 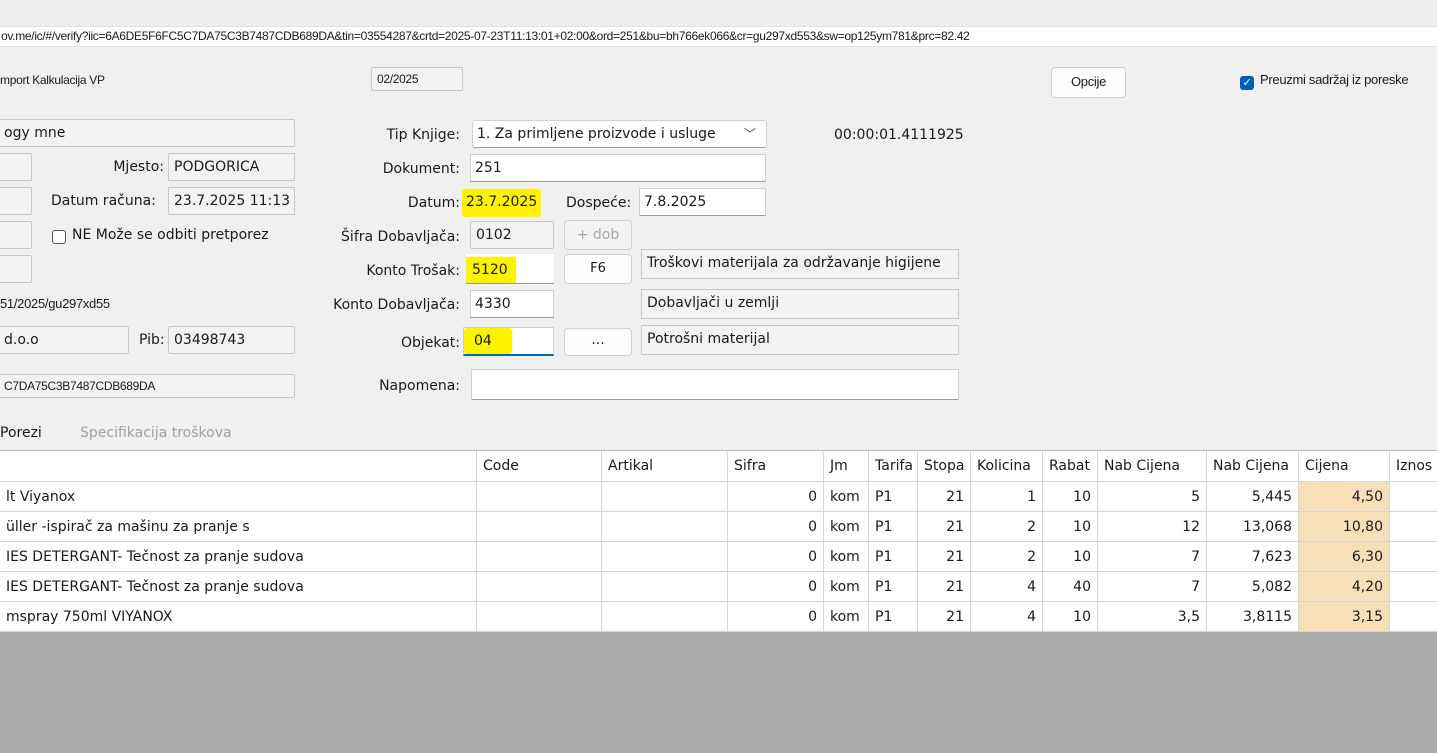 I want to click on checkbox-empty-icon: ✓, so click(x=59, y=237).